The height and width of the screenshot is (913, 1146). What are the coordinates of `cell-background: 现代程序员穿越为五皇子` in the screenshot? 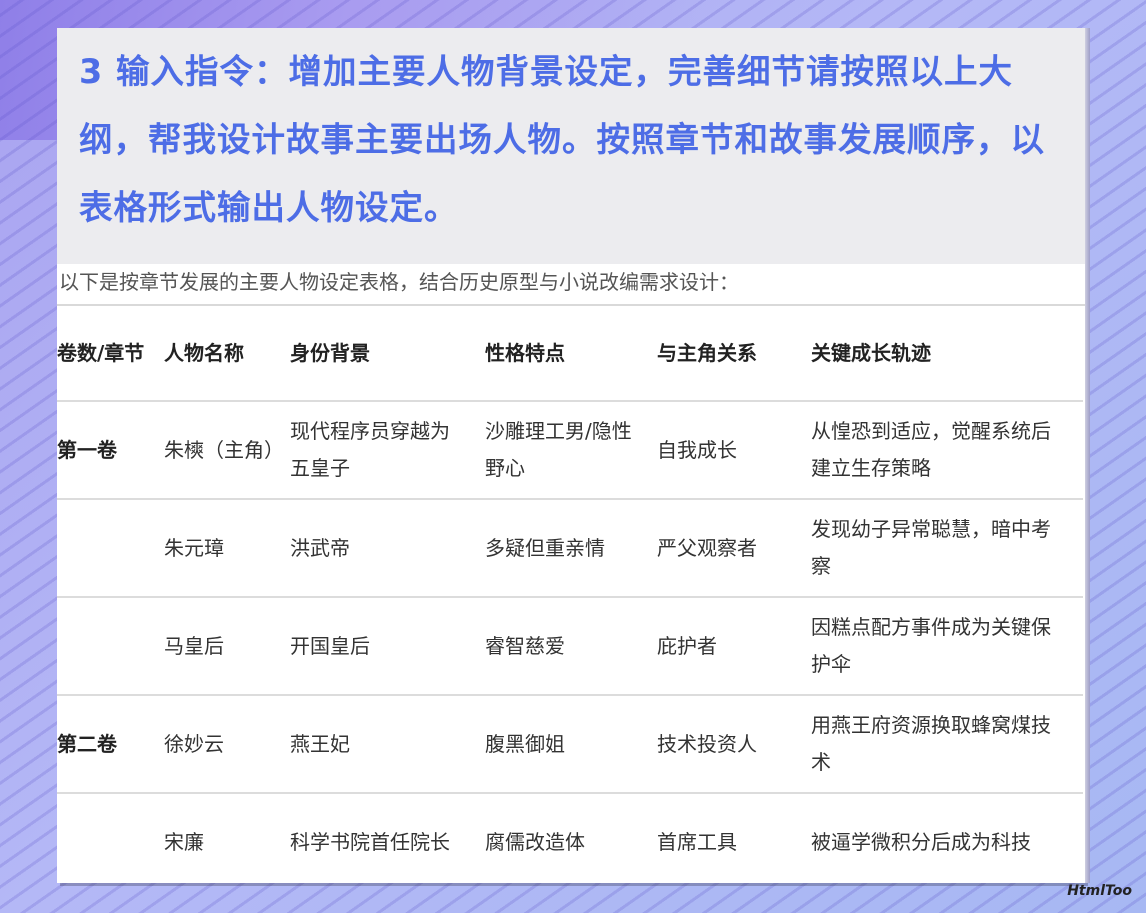 It's located at (370, 449).